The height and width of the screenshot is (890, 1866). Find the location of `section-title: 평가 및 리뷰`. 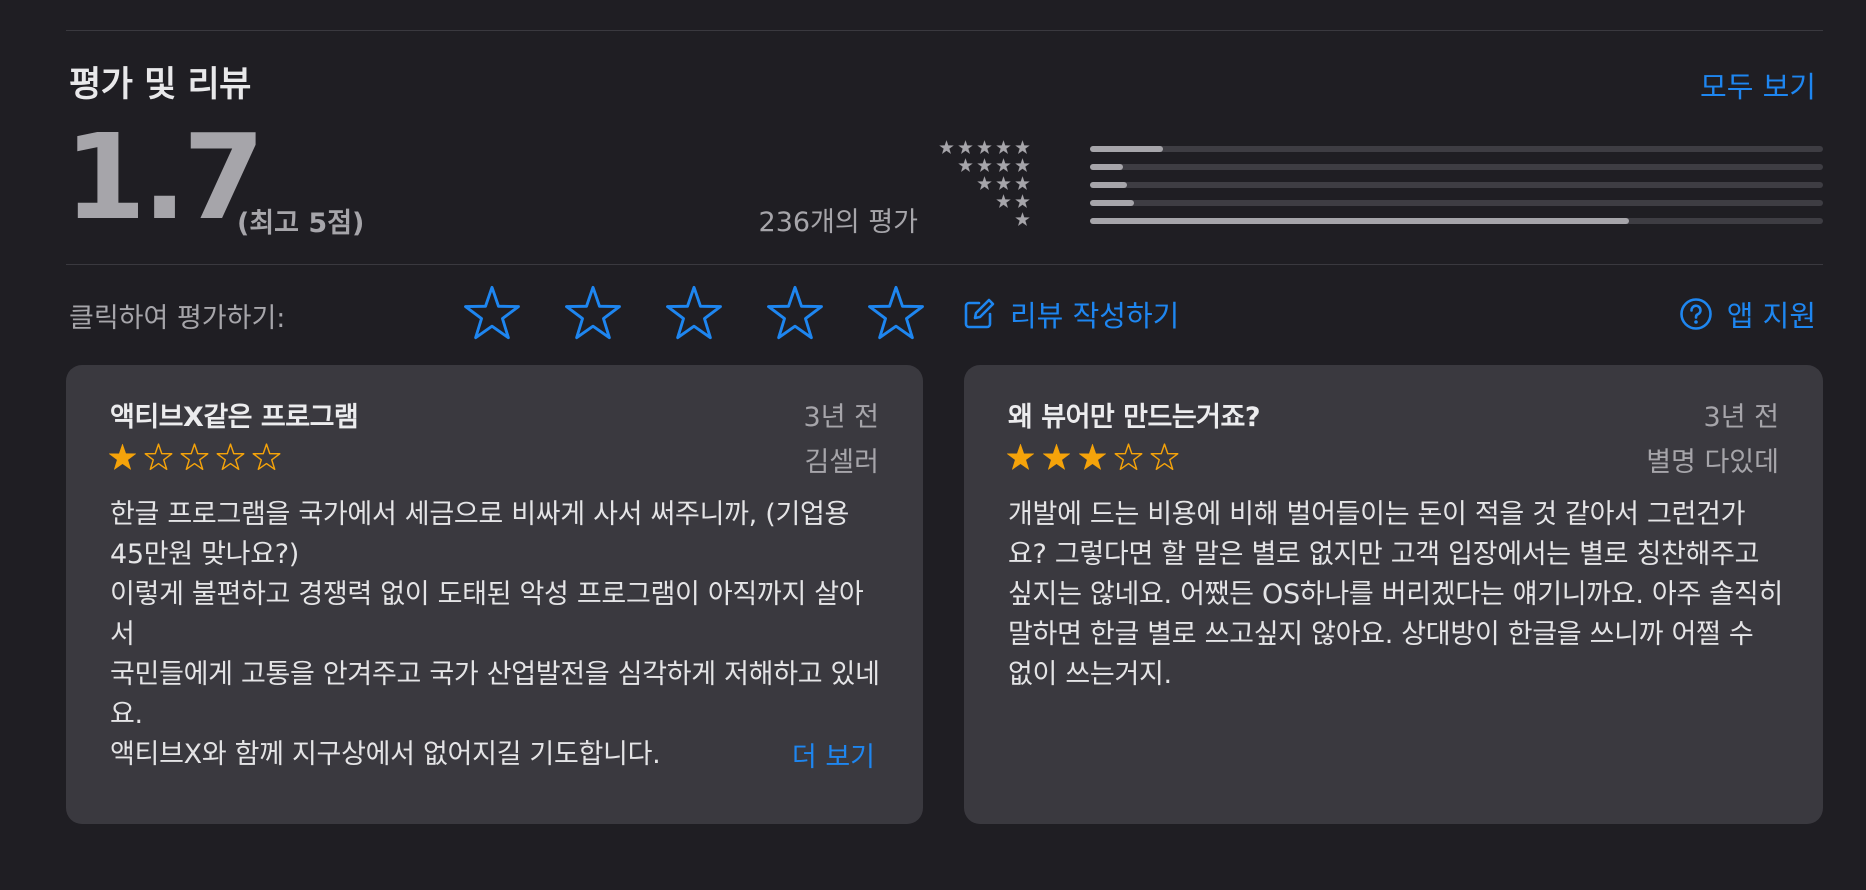

section-title: 평가 및 리뷰 is located at coordinates (160, 85).